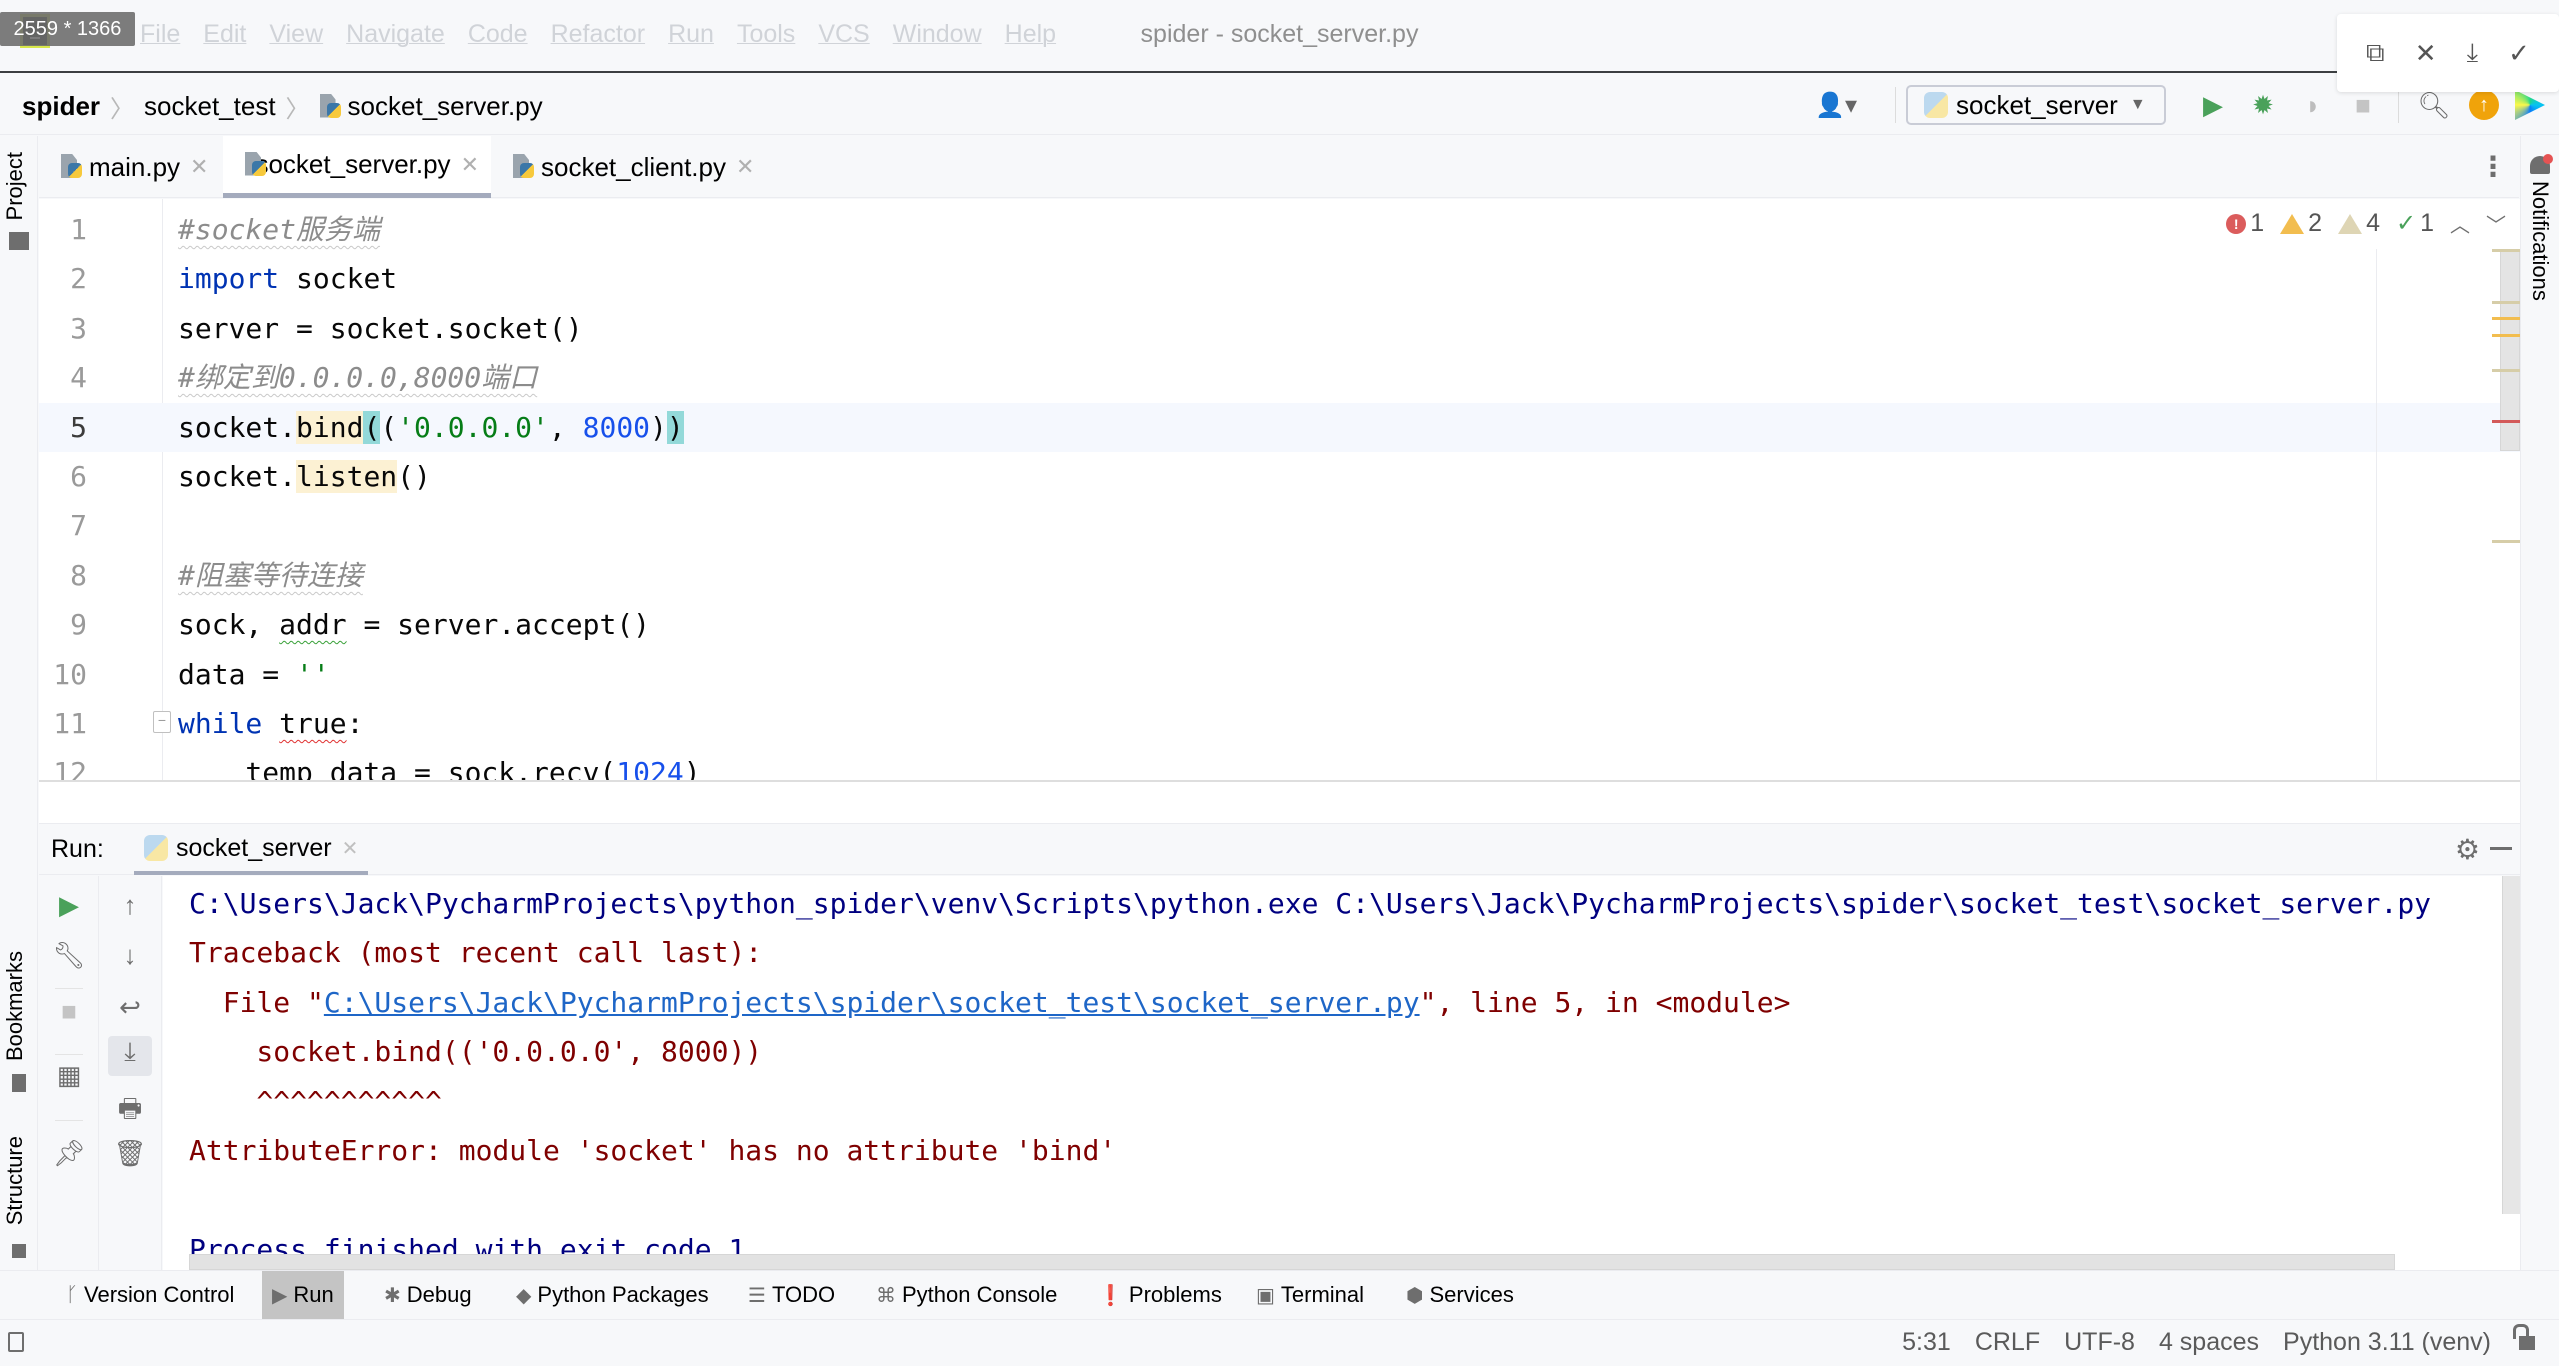  Describe the element at coordinates (1460, 1295) in the screenshot. I see `tool-services: ⬢ Services` at that location.